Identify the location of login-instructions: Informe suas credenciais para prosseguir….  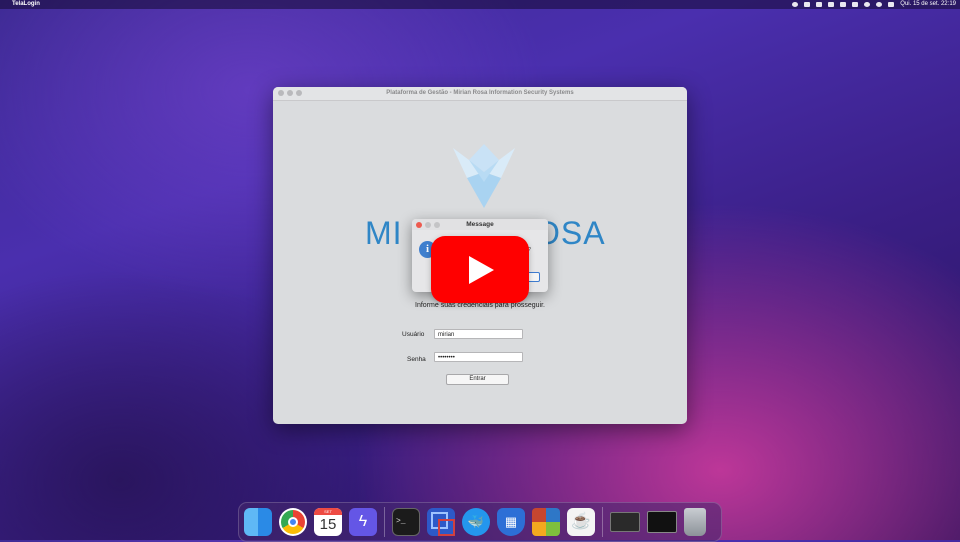
(480, 305).